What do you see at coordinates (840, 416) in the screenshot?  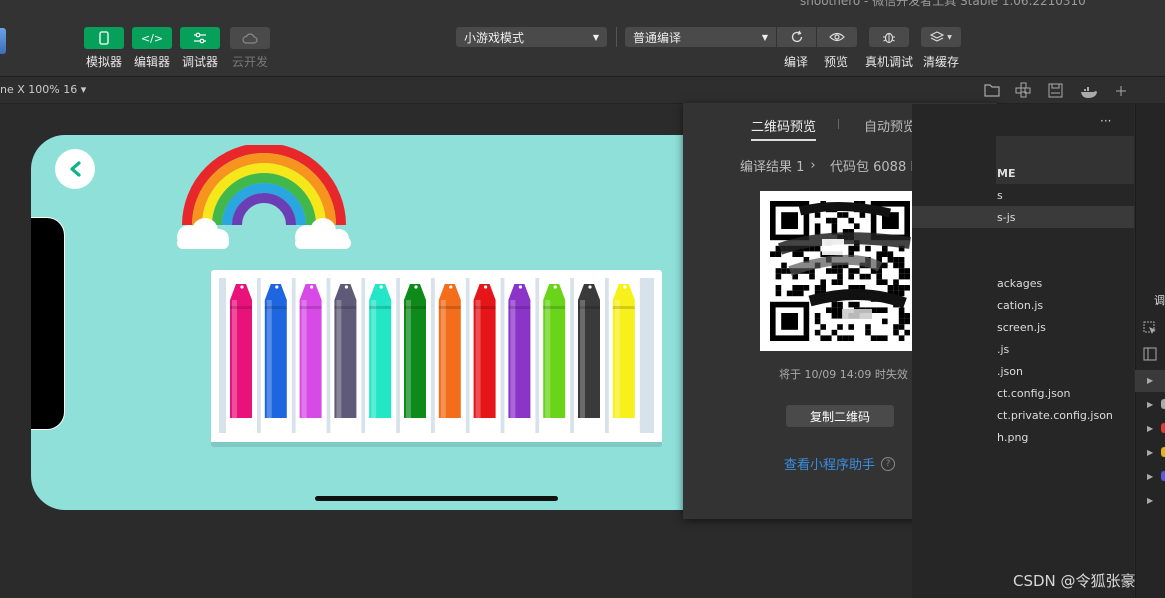 I see `copy-qr-button: 复制二维码` at bounding box center [840, 416].